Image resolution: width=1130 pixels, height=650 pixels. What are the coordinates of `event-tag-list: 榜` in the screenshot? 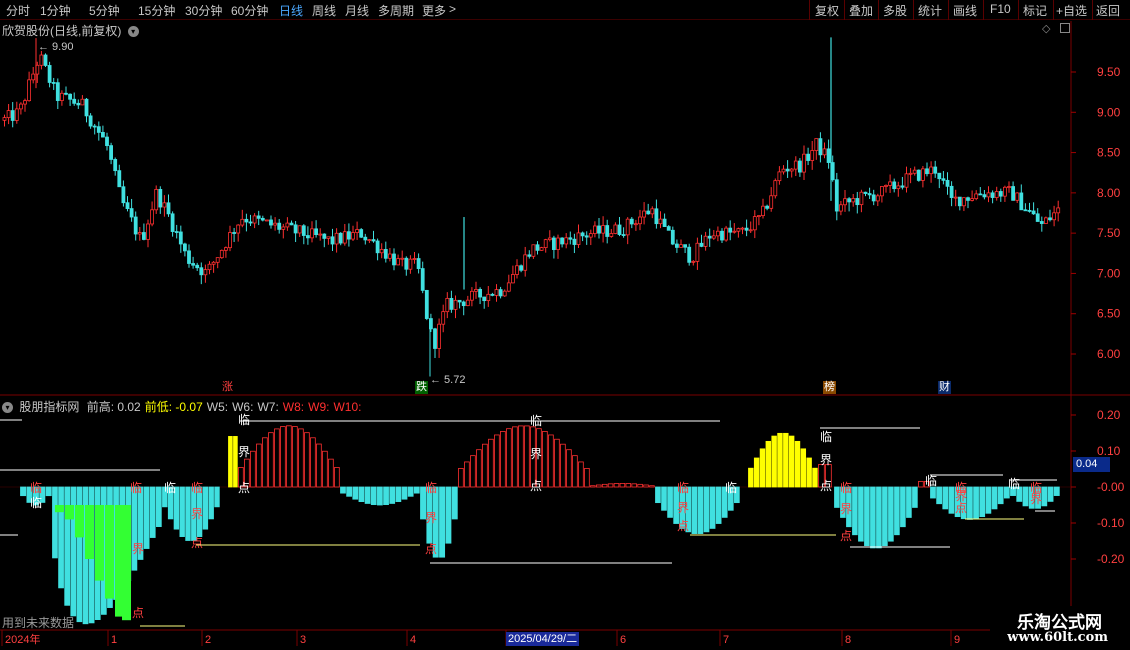 It's located at (829, 387).